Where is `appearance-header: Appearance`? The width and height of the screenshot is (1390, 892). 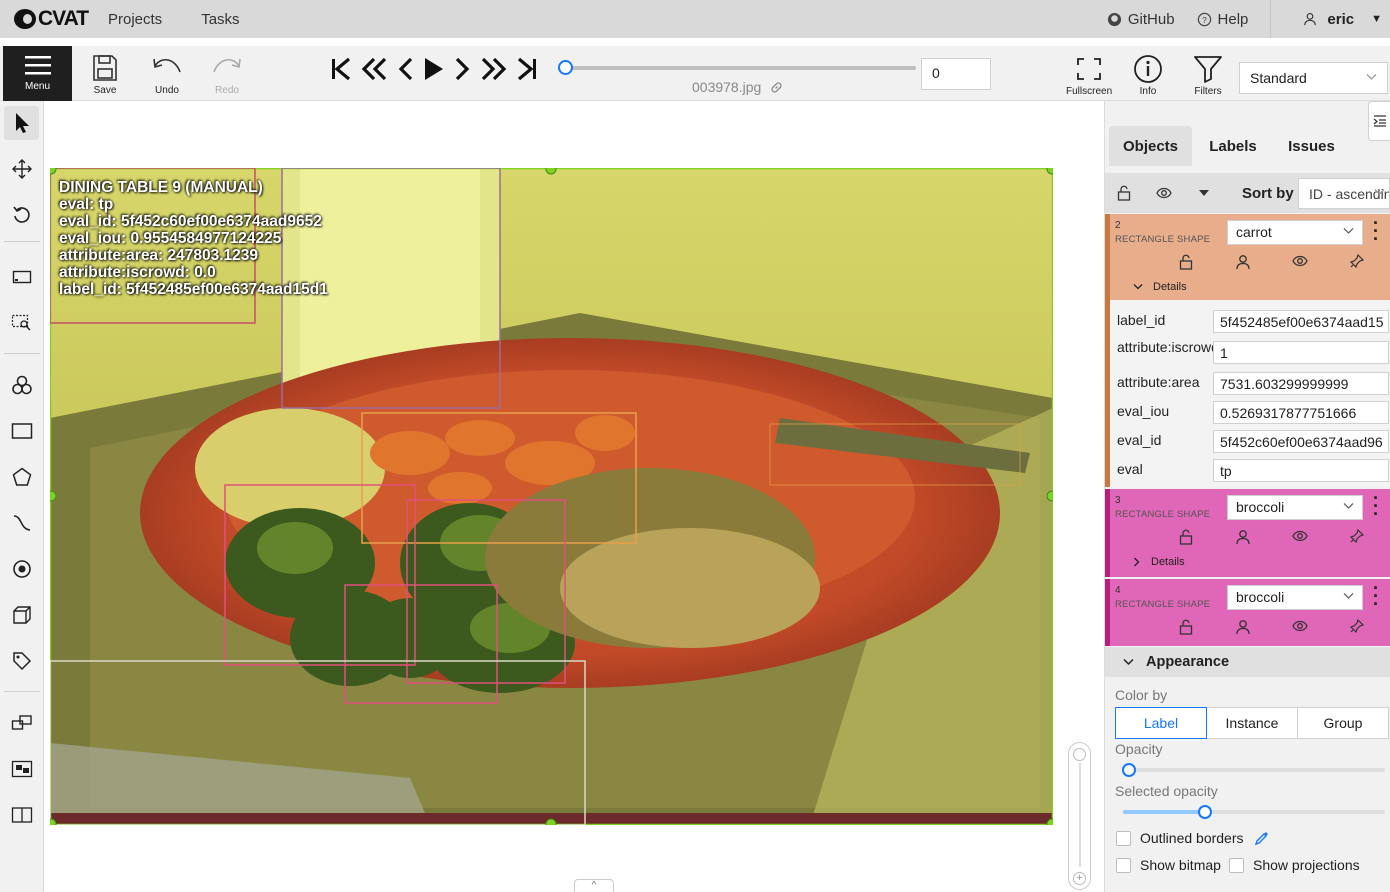 appearance-header: Appearance is located at coordinates (1247, 662).